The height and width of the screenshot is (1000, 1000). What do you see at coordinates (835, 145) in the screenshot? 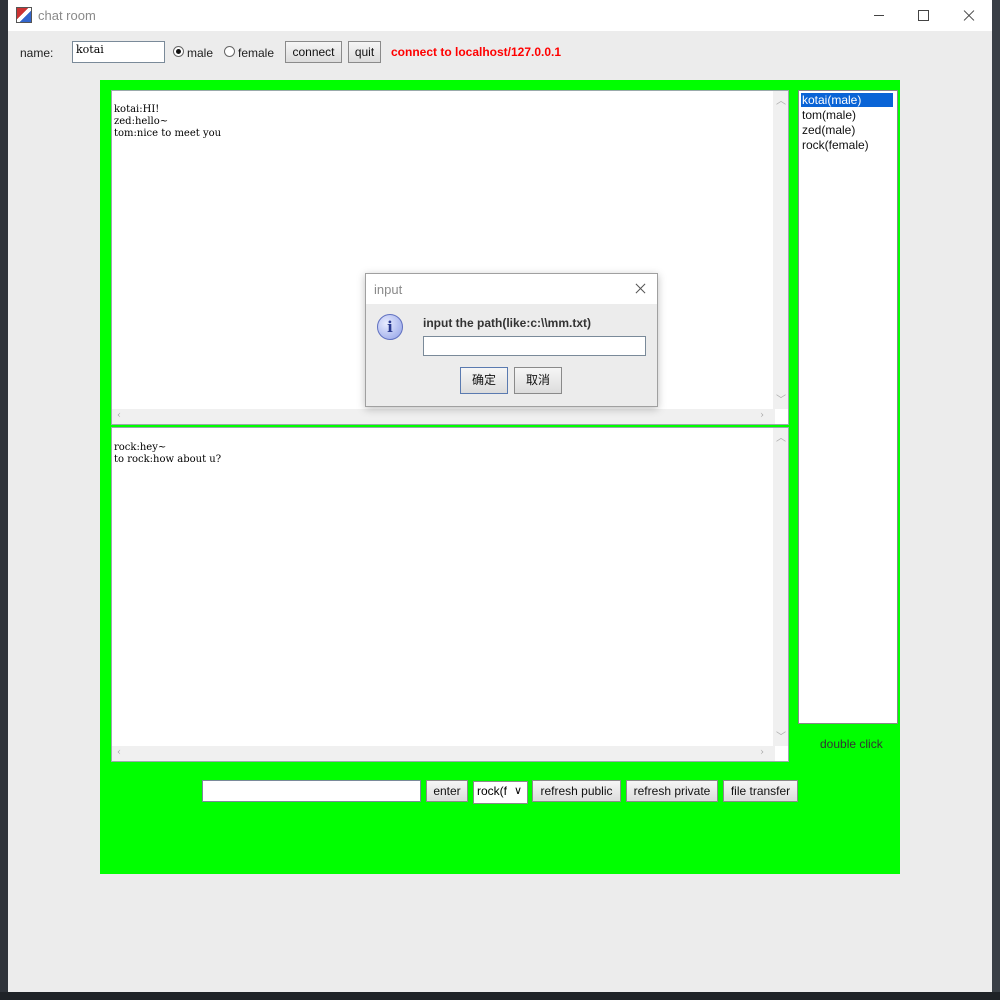
I see `user-list-item: rock(female)` at bounding box center [835, 145].